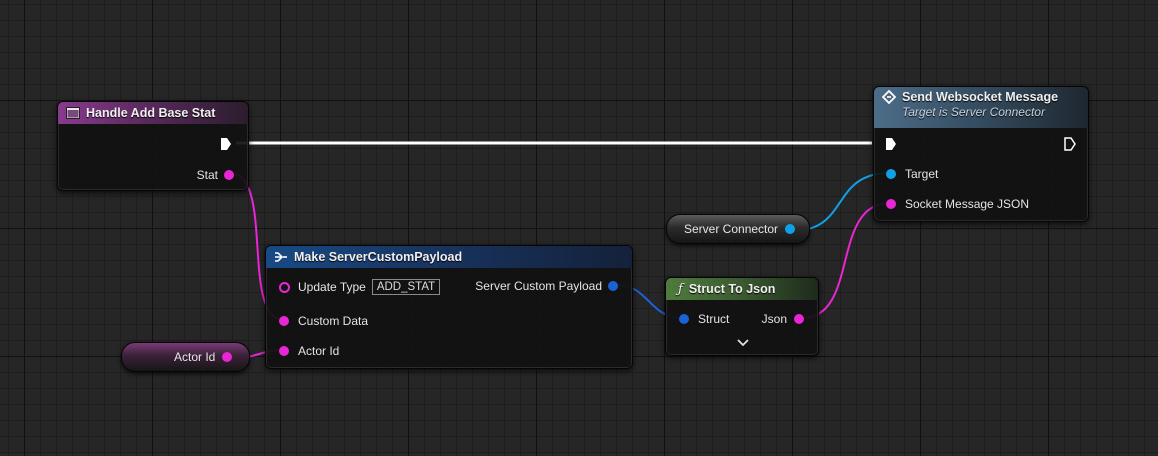 The height and width of the screenshot is (456, 1158). What do you see at coordinates (790, 229) in the screenshot?
I see `server-connector-output-pin` at bounding box center [790, 229].